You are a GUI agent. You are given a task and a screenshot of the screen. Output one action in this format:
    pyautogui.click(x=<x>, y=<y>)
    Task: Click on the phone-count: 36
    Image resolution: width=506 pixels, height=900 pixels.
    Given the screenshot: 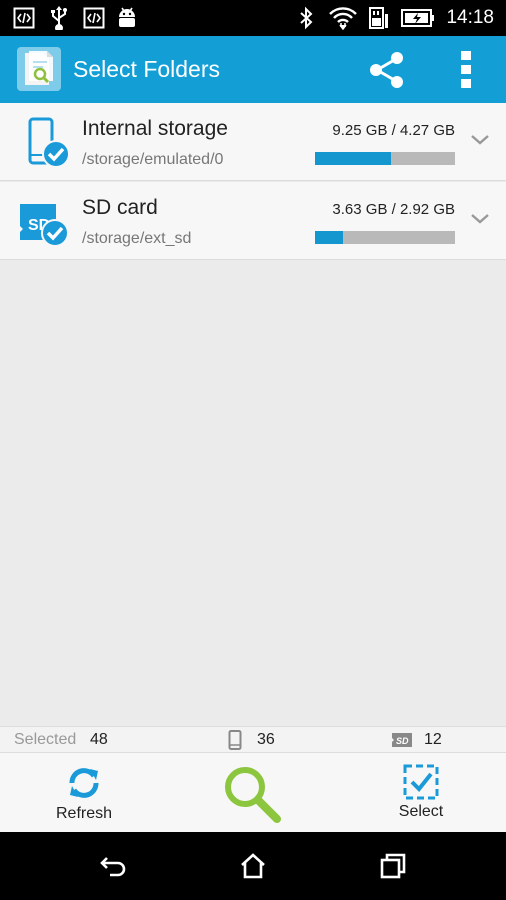 What is the action you would take?
    pyautogui.click(x=266, y=739)
    